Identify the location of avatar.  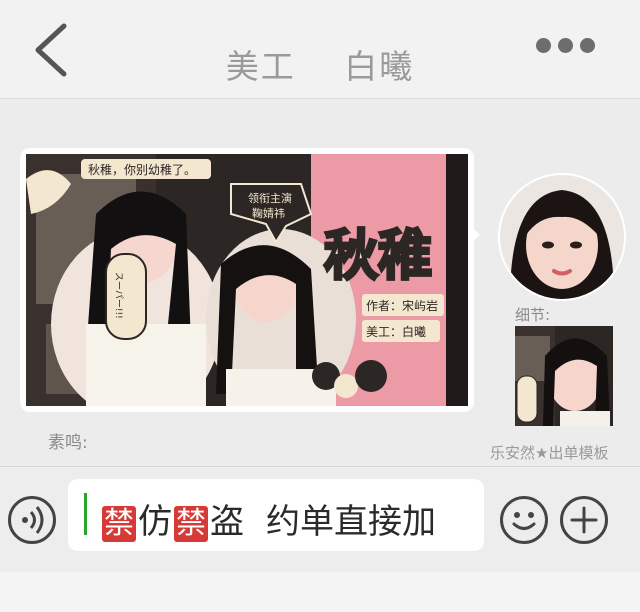
(562, 237).